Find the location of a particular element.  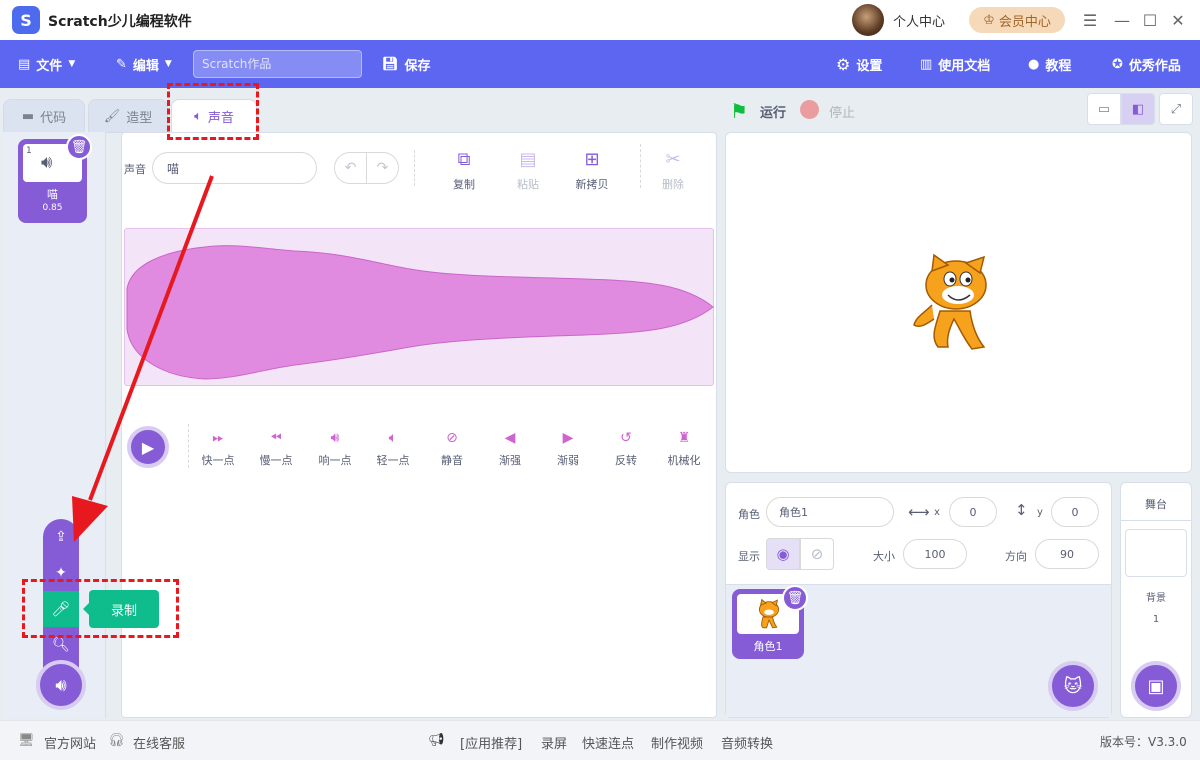

app-title: Scratch少儿编程软件 is located at coordinates (120, 22).